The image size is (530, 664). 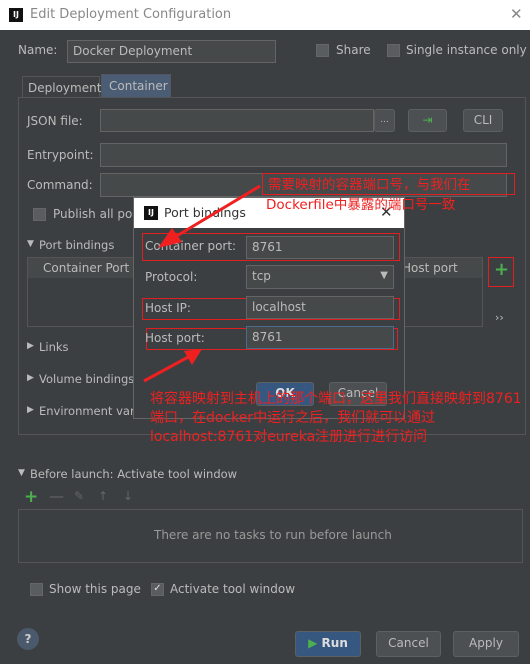 I want to click on import-button: ⇥, so click(x=427, y=120).